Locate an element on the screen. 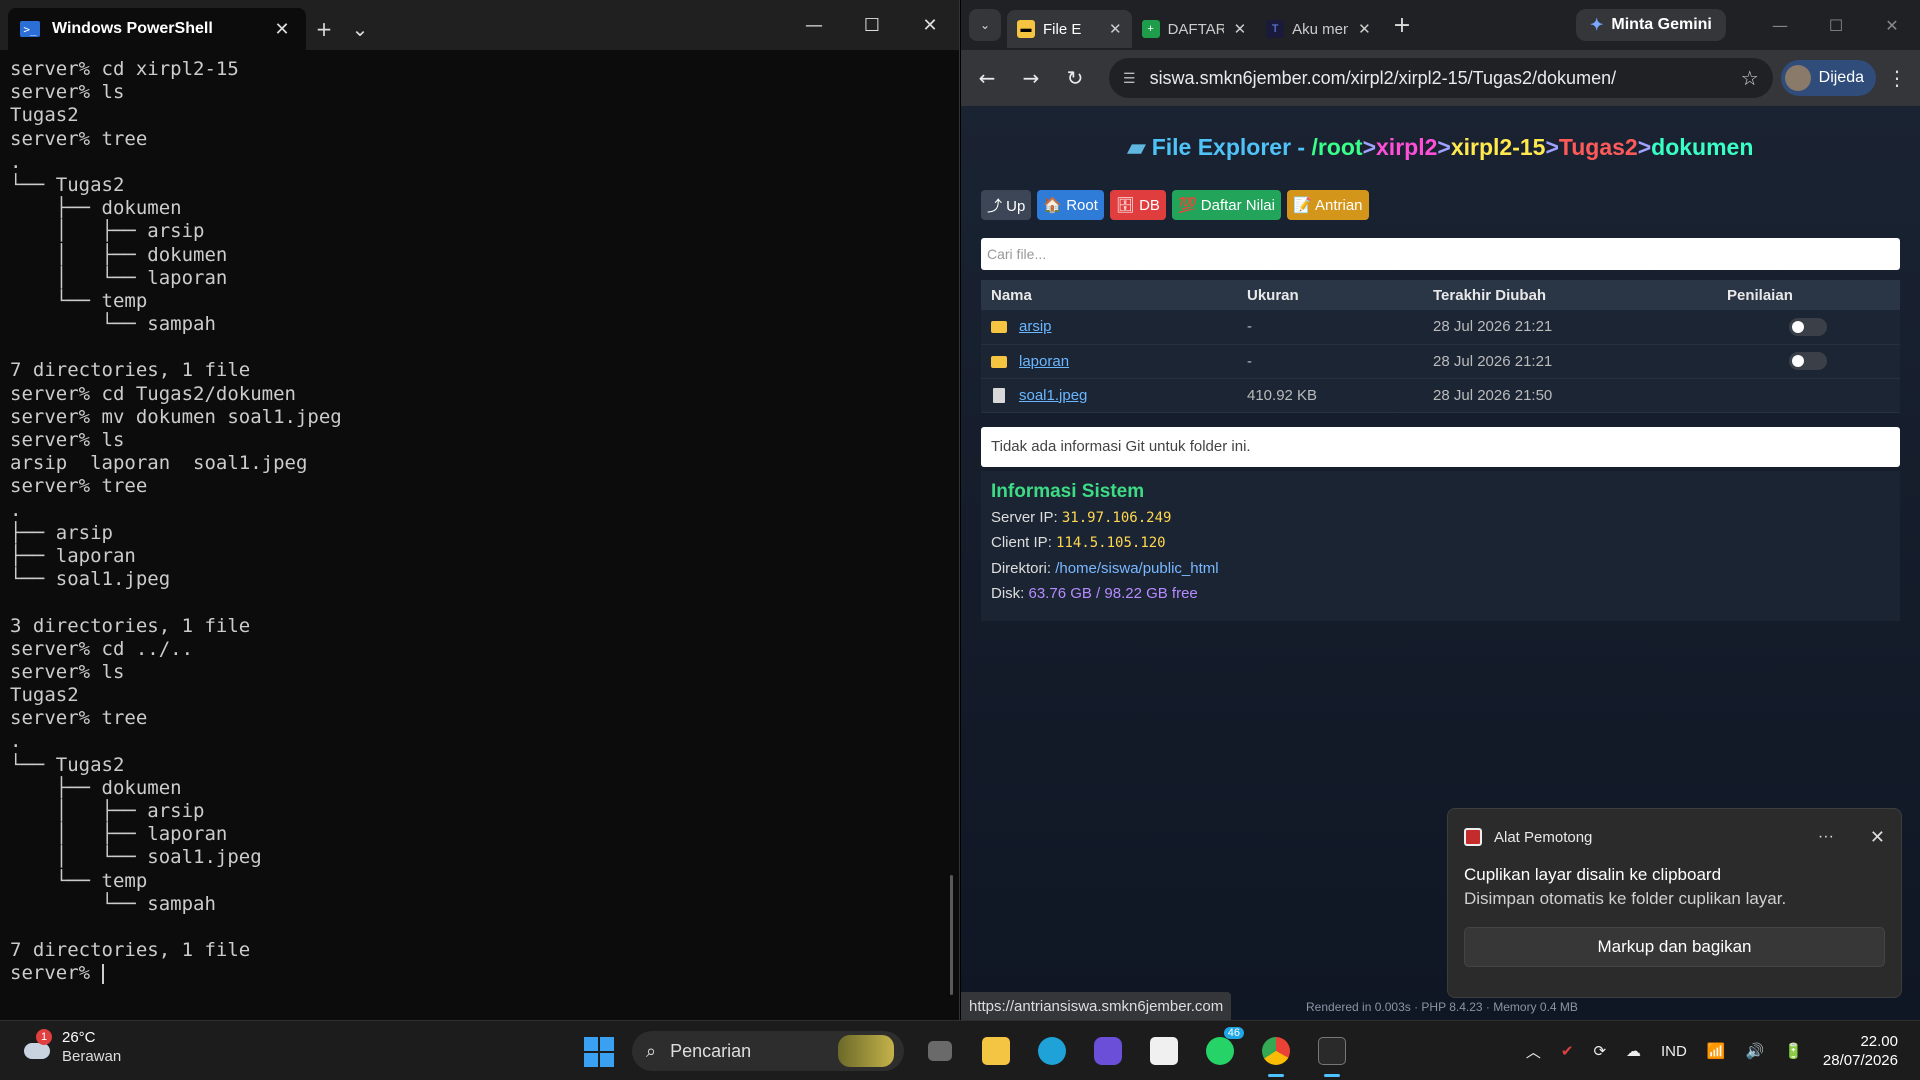 The width and height of the screenshot is (1920, 1080). terminal-line: └── sampah is located at coordinates (113, 324).